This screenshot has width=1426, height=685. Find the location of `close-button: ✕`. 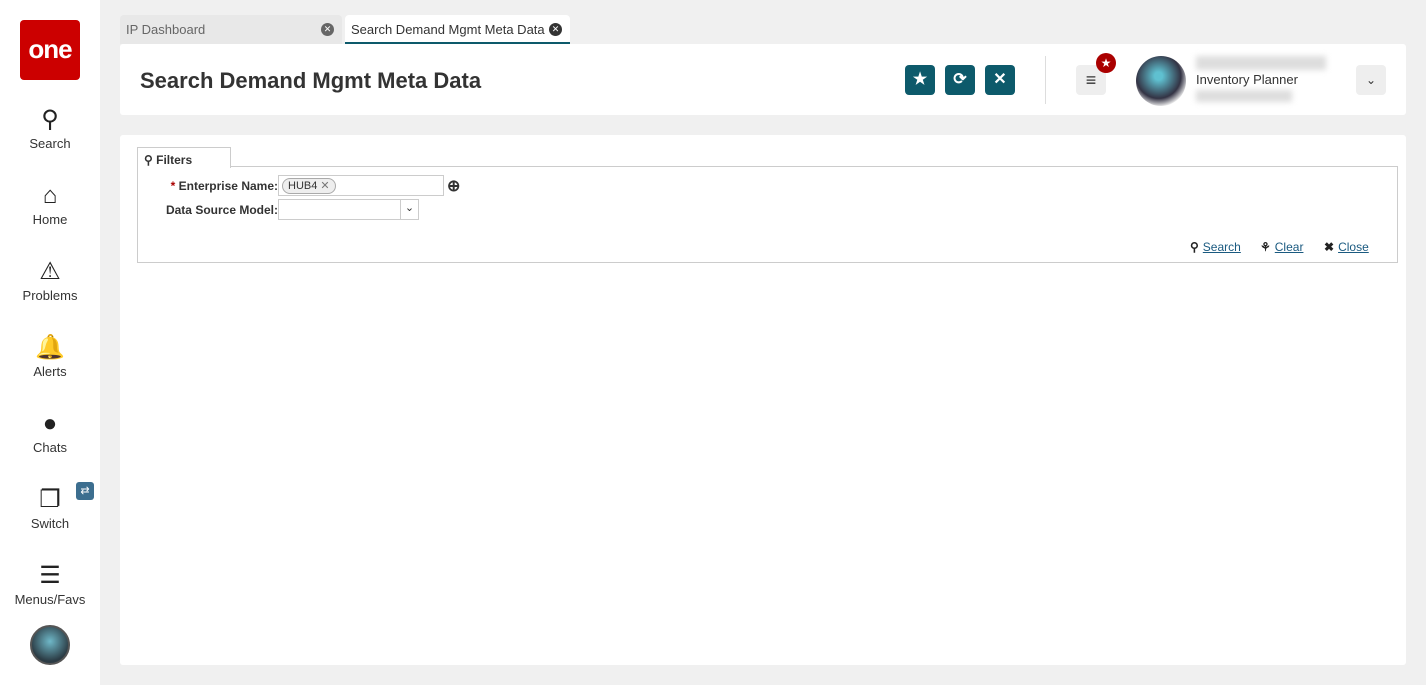

close-button: ✕ is located at coordinates (1000, 80).